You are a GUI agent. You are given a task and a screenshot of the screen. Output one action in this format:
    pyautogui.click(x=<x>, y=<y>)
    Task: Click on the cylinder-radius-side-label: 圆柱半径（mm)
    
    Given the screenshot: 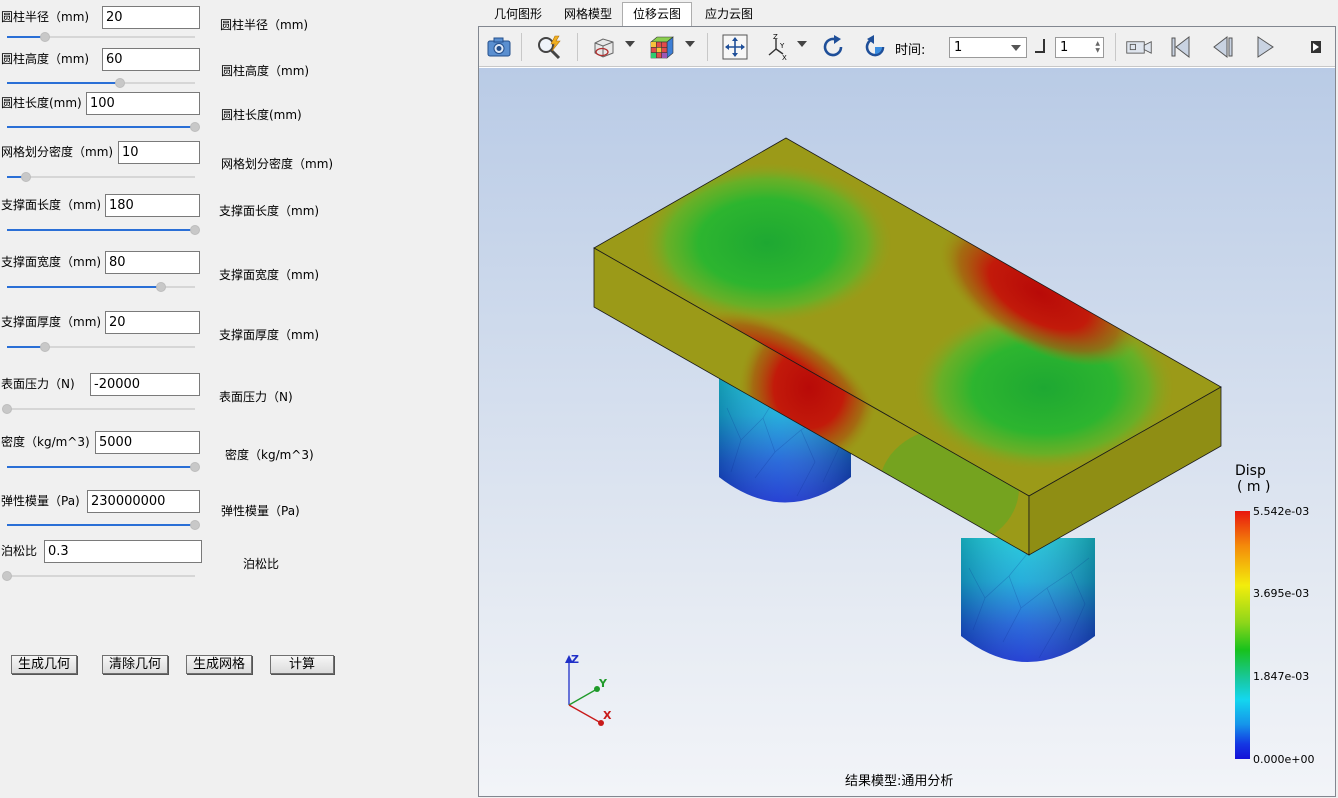 What is the action you would take?
    pyautogui.click(x=264, y=25)
    